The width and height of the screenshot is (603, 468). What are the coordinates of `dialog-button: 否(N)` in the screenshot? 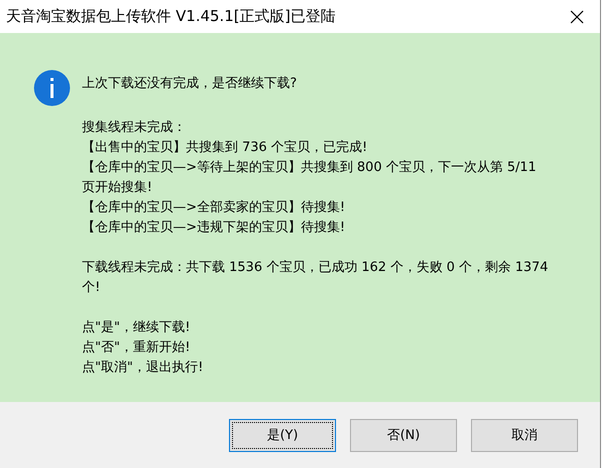 It's located at (403, 435).